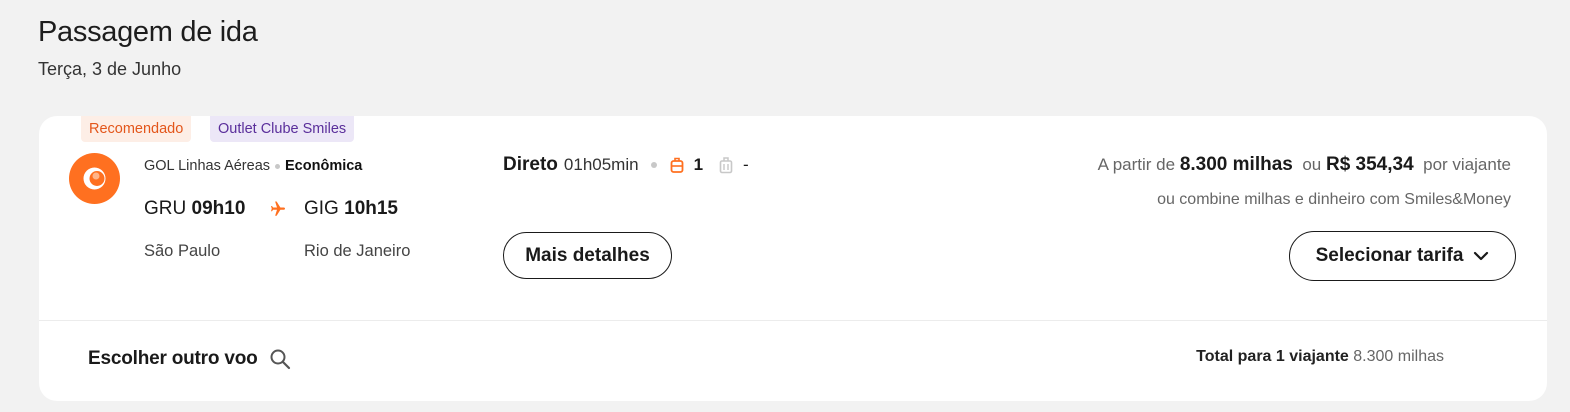 The width and height of the screenshot is (1570, 412). I want to click on origin-city: São Paulo, so click(182, 251).